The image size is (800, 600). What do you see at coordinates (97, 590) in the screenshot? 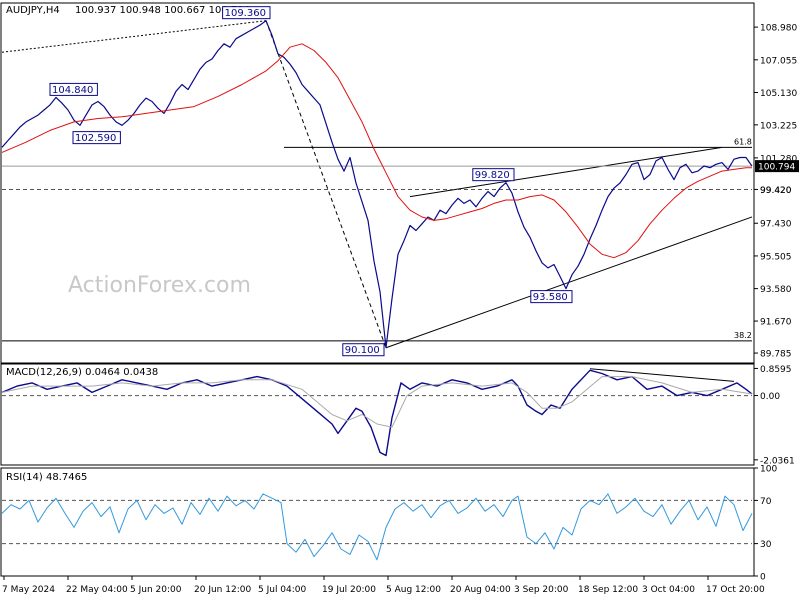
I see `xtick-label: 22 May 04:00` at bounding box center [97, 590].